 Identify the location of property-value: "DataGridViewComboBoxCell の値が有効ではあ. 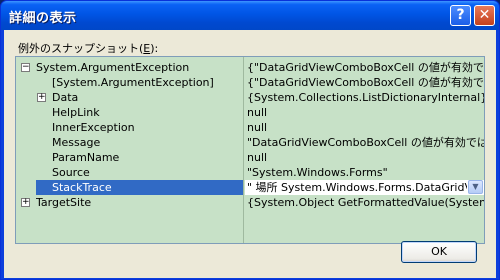
(365, 142).